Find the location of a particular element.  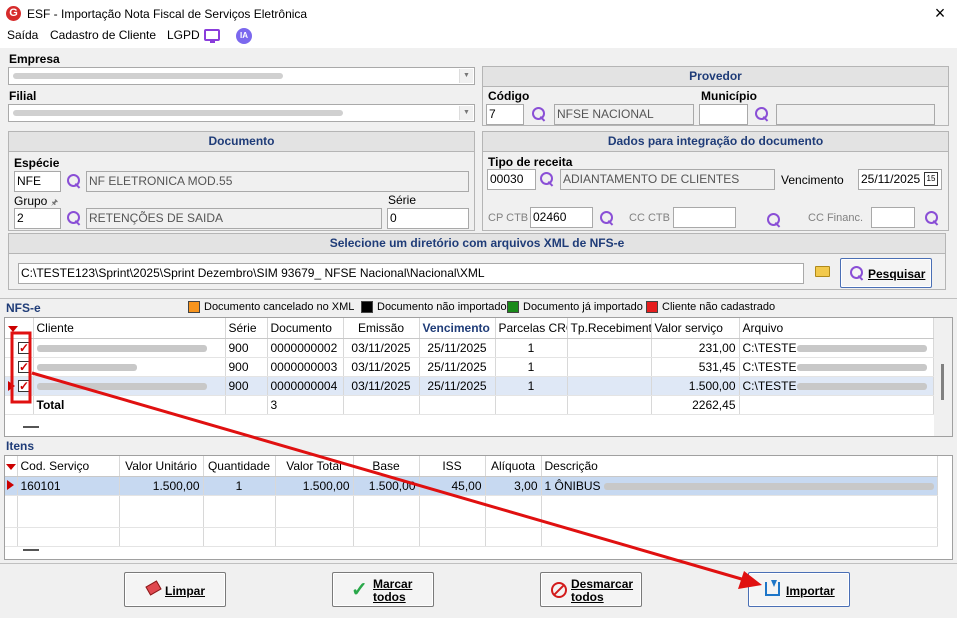

empresa-select: ▼ is located at coordinates (241, 76).